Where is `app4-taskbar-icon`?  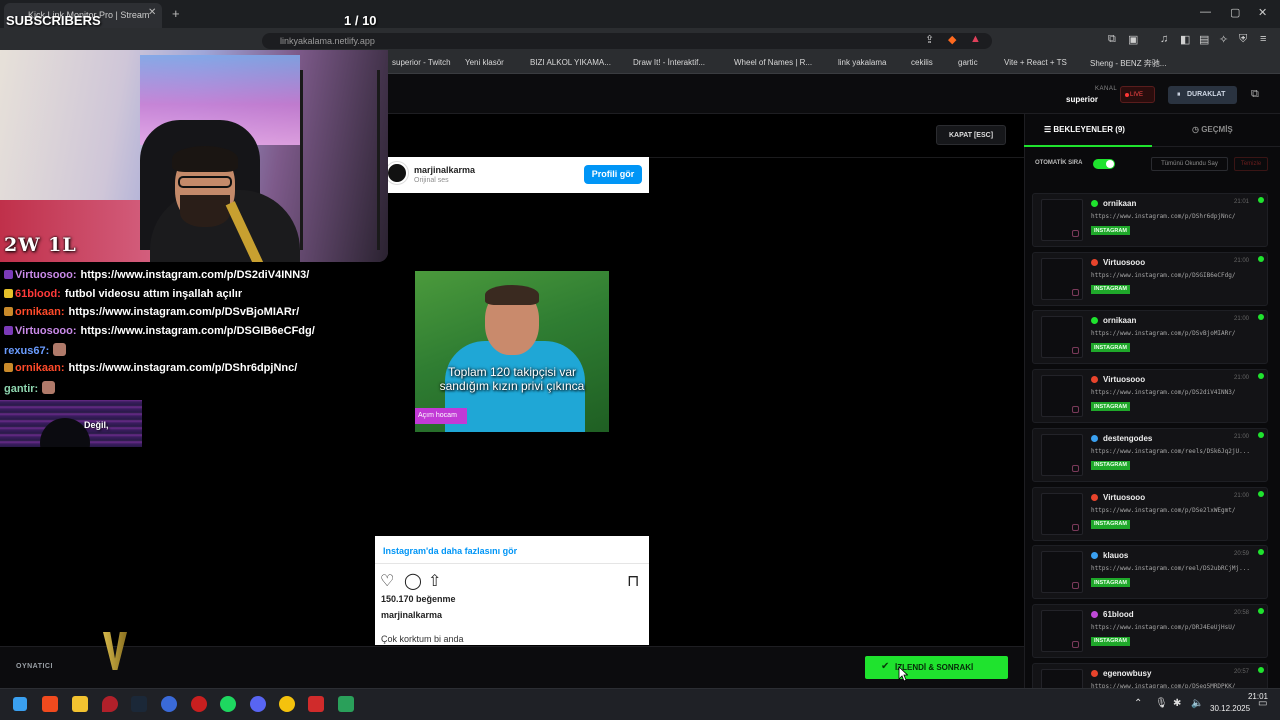 app4-taskbar-icon is located at coordinates (316, 704).